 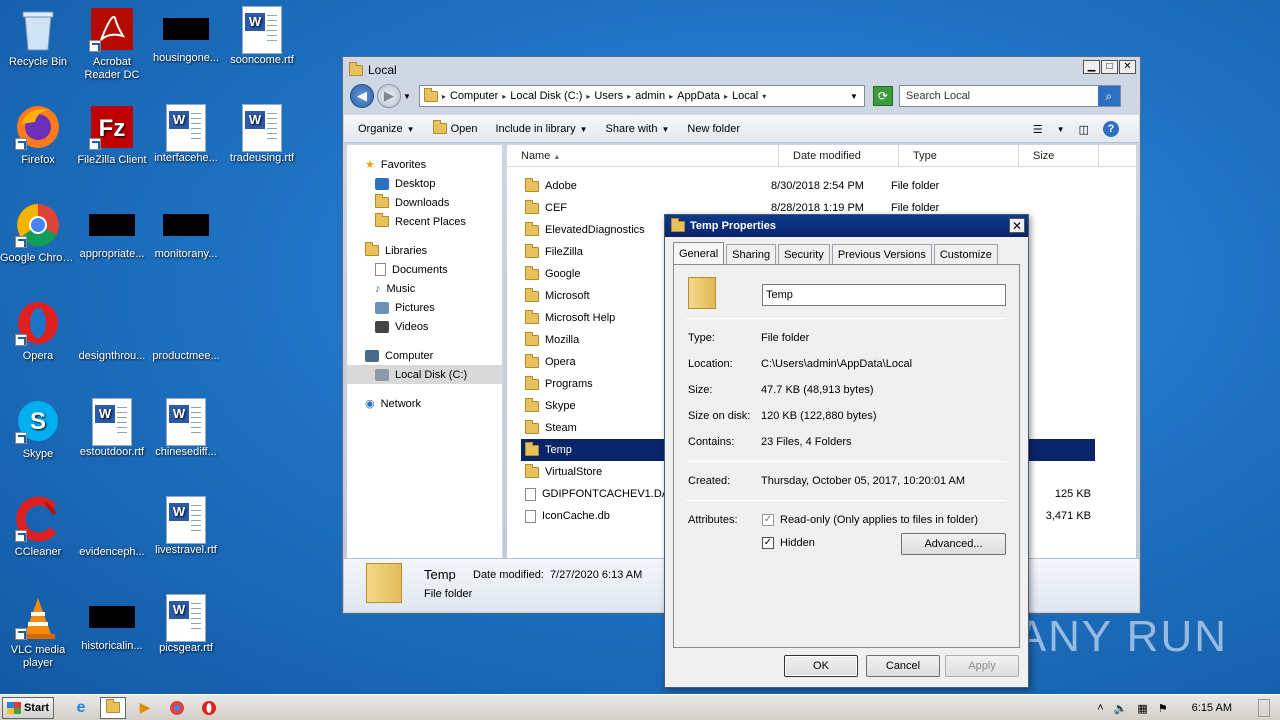 I want to click on nav-videos: Videos, so click(x=424, y=326).